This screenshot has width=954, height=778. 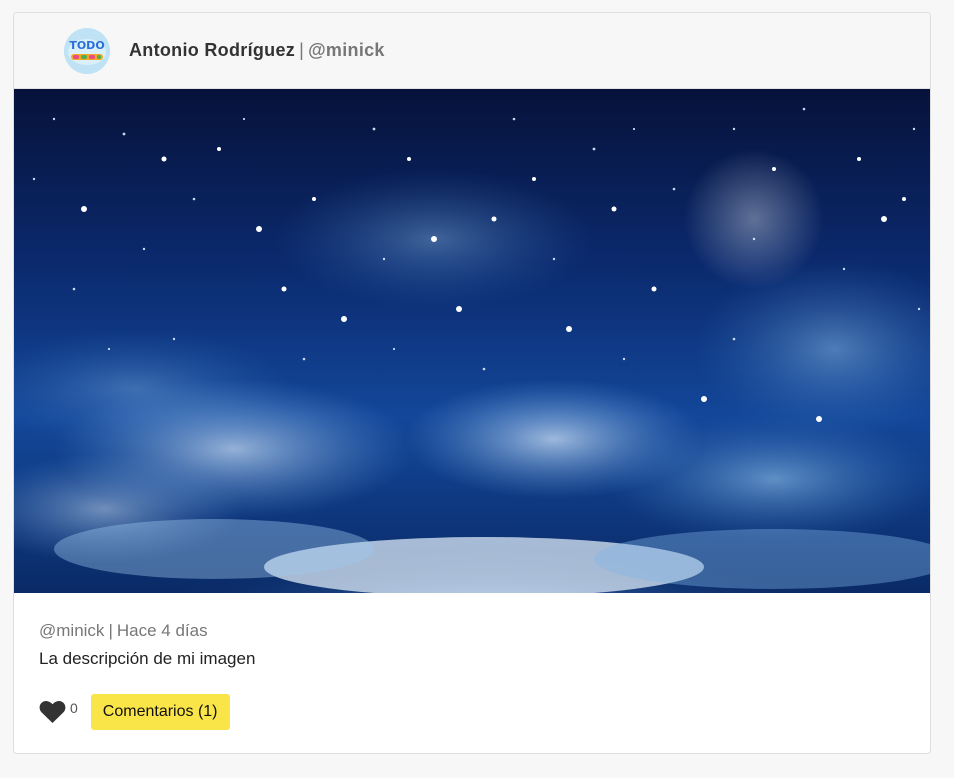 What do you see at coordinates (86, 45) in the screenshot?
I see `svg-text: TODO` at bounding box center [86, 45].